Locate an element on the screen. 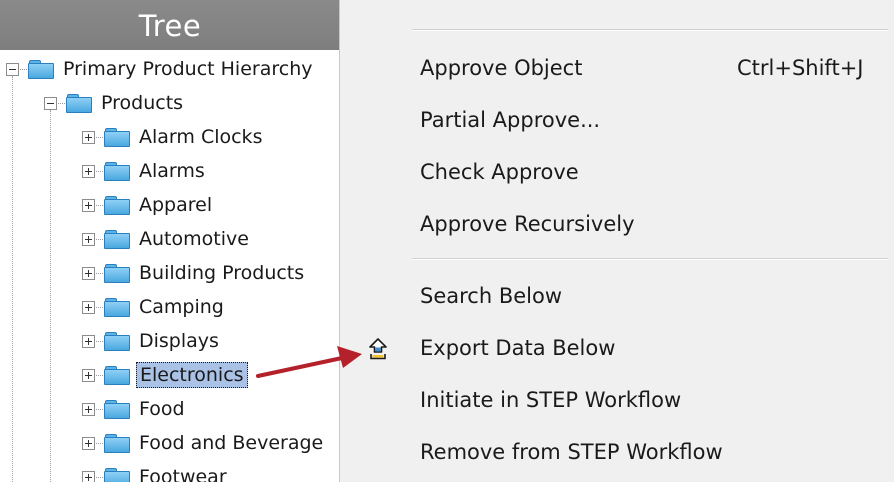 The image size is (894, 482). tree-node-label: Building Products is located at coordinates (221, 273).